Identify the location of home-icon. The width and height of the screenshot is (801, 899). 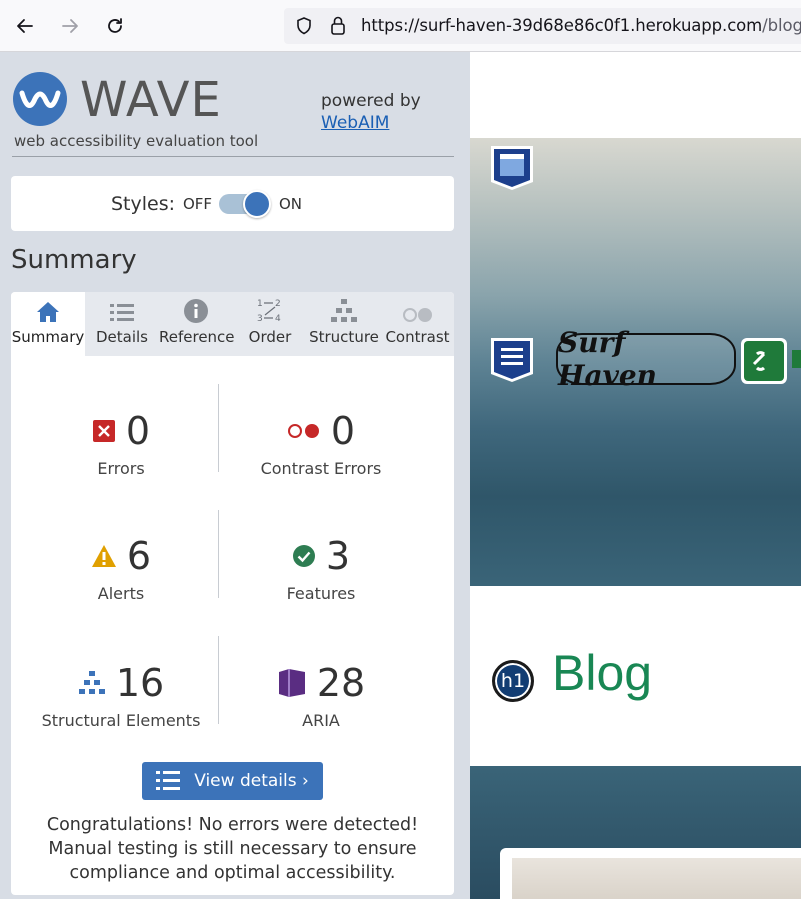
(48, 312).